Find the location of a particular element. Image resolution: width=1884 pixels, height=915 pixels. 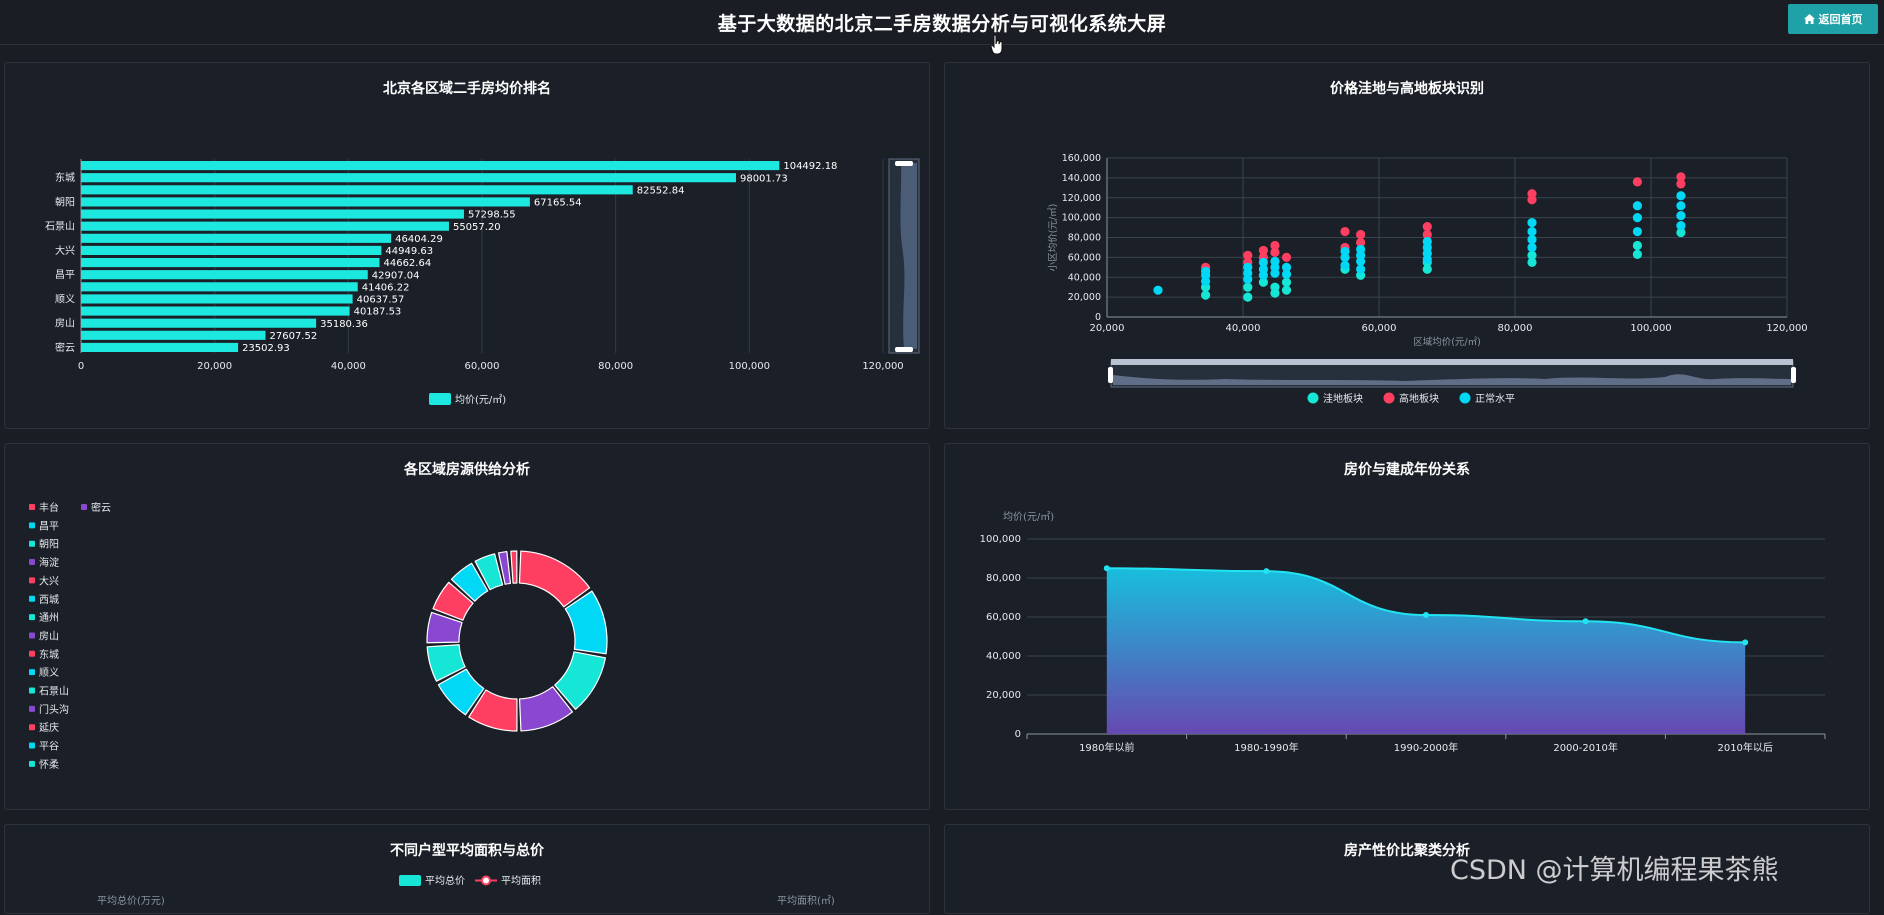

y-tick-label: 房山 is located at coordinates (65, 323).